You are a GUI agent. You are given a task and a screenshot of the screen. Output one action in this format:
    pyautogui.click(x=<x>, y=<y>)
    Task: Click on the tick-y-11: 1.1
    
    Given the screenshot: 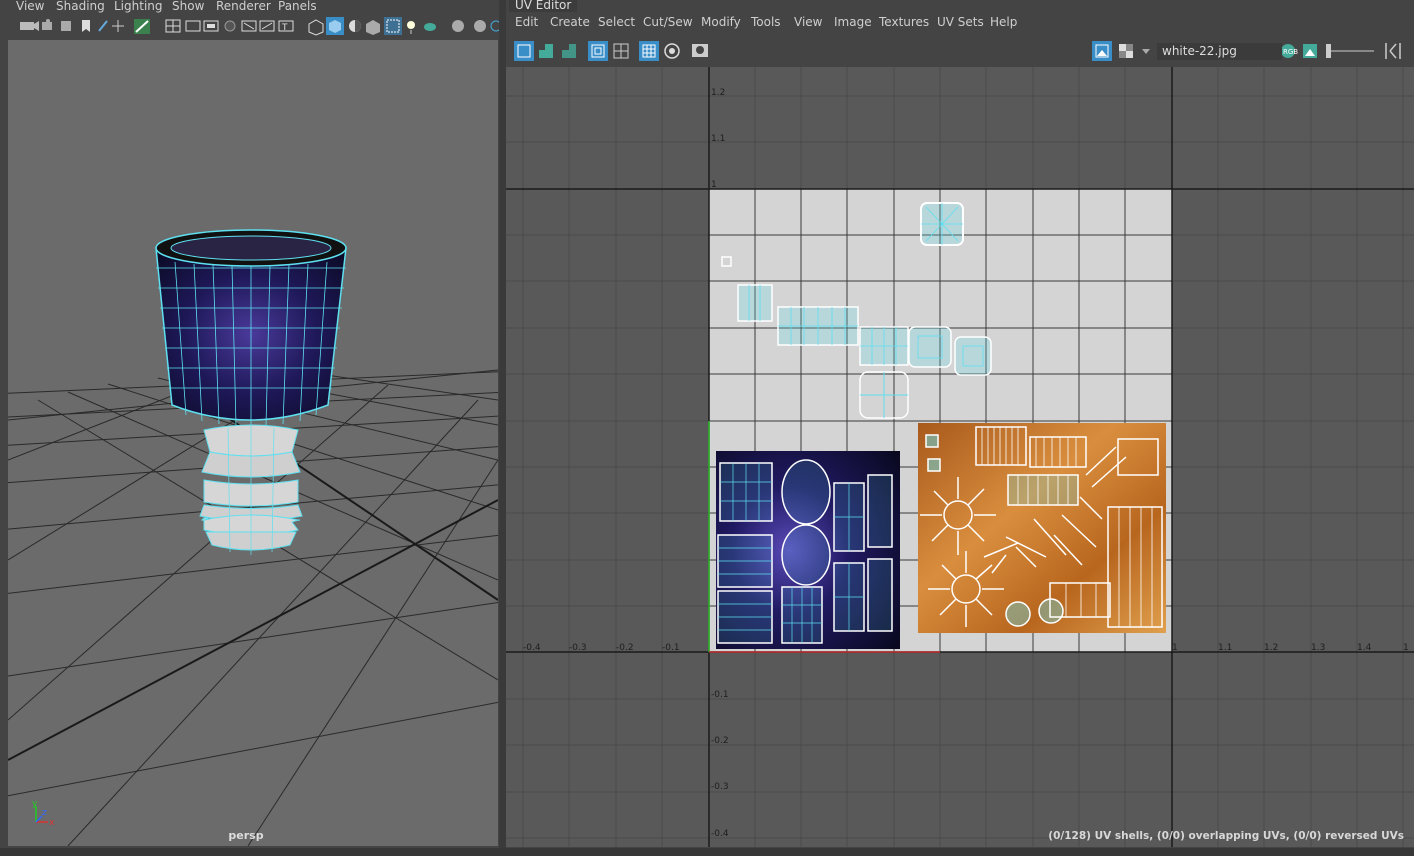 What is the action you would take?
    pyautogui.click(x=718, y=139)
    